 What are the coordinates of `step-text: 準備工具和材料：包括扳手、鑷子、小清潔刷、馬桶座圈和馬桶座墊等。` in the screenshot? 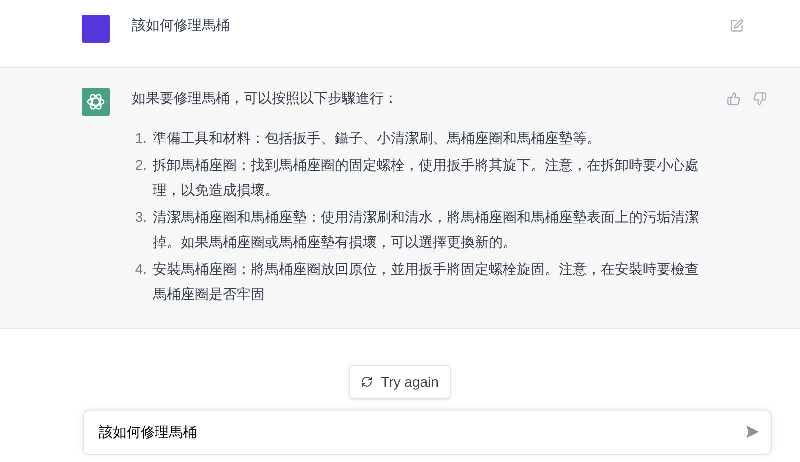 It's located at (377, 138).